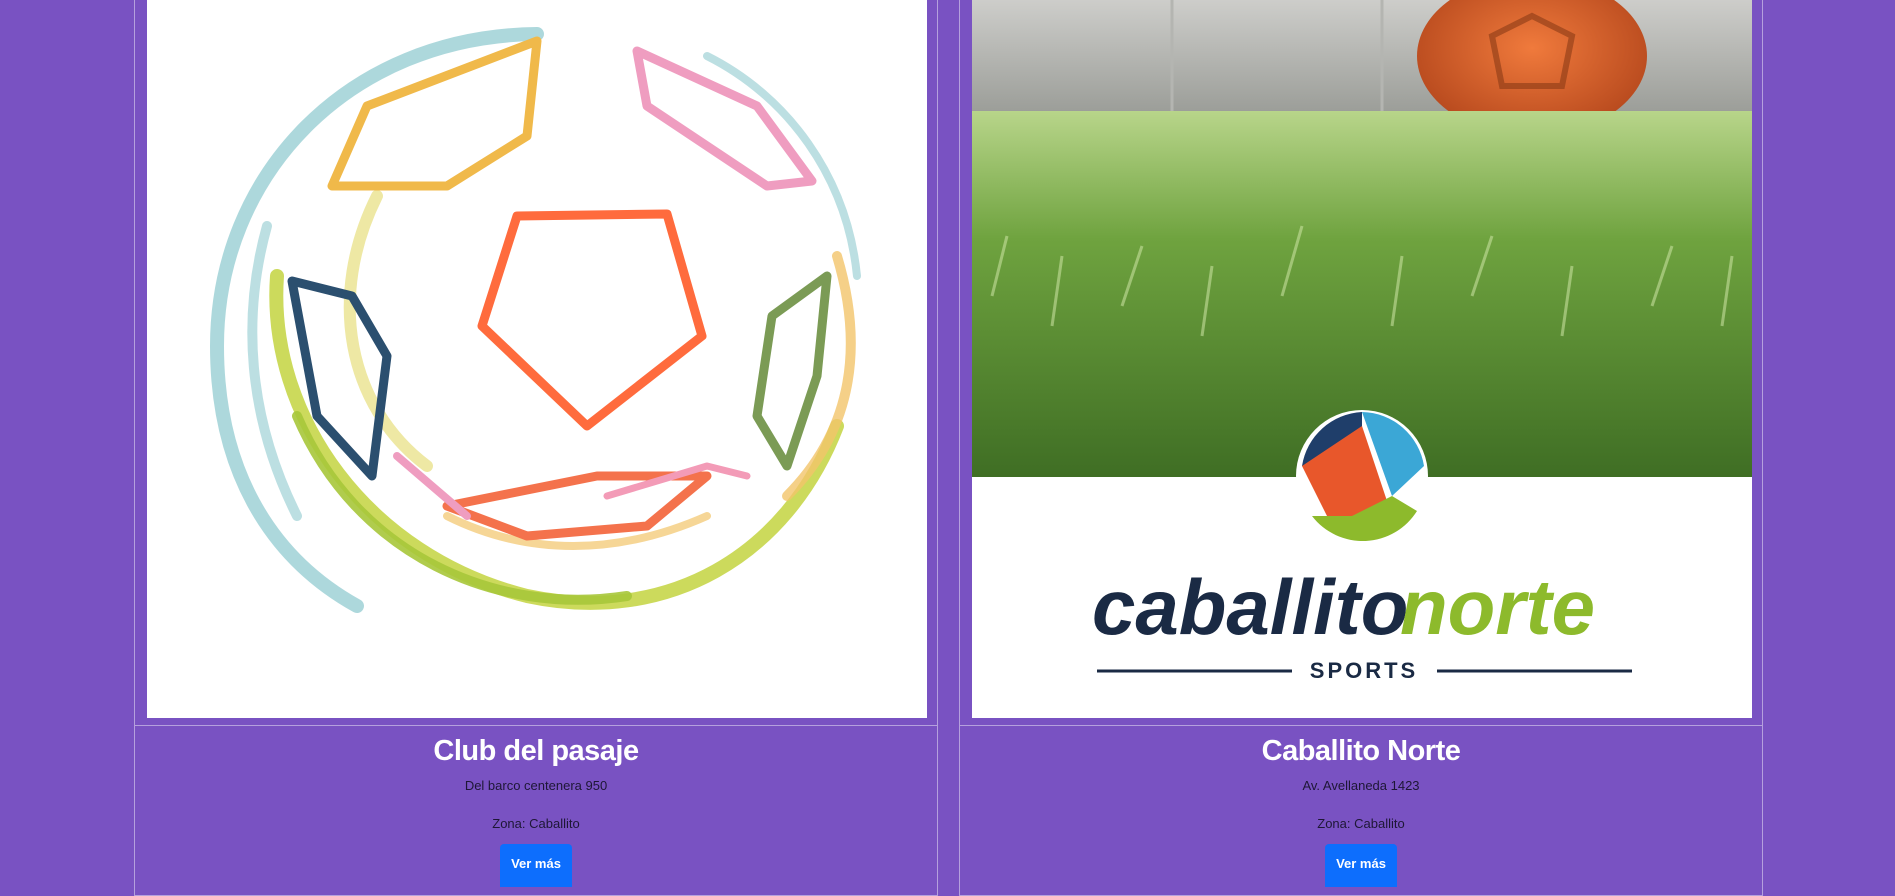 The width and height of the screenshot is (1895, 896). I want to click on club-name: Club del pasaje, so click(536, 751).